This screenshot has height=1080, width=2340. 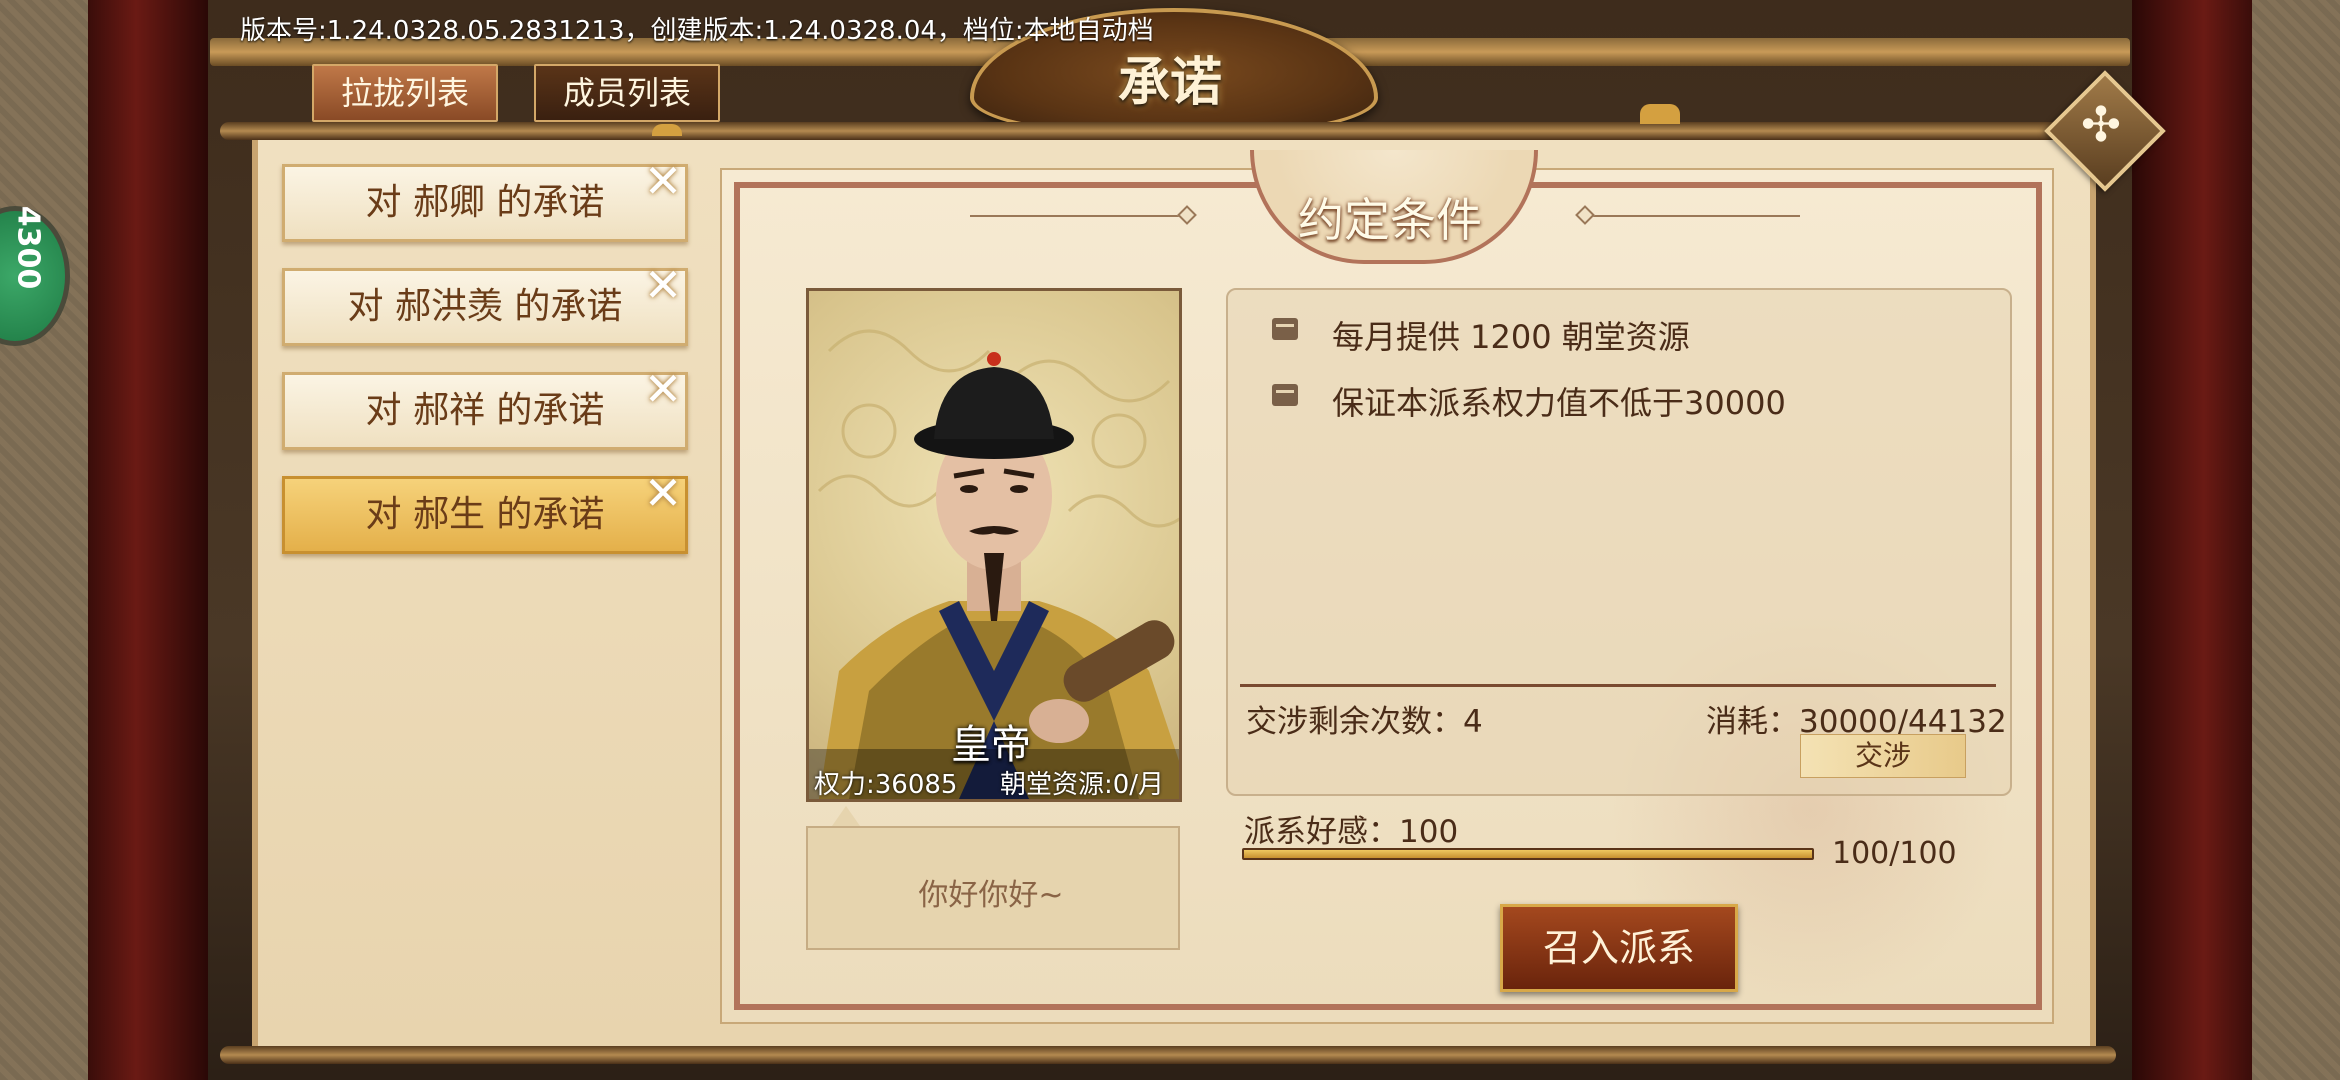 I want to click on speech-text: 你好你好~, so click(x=991, y=895).